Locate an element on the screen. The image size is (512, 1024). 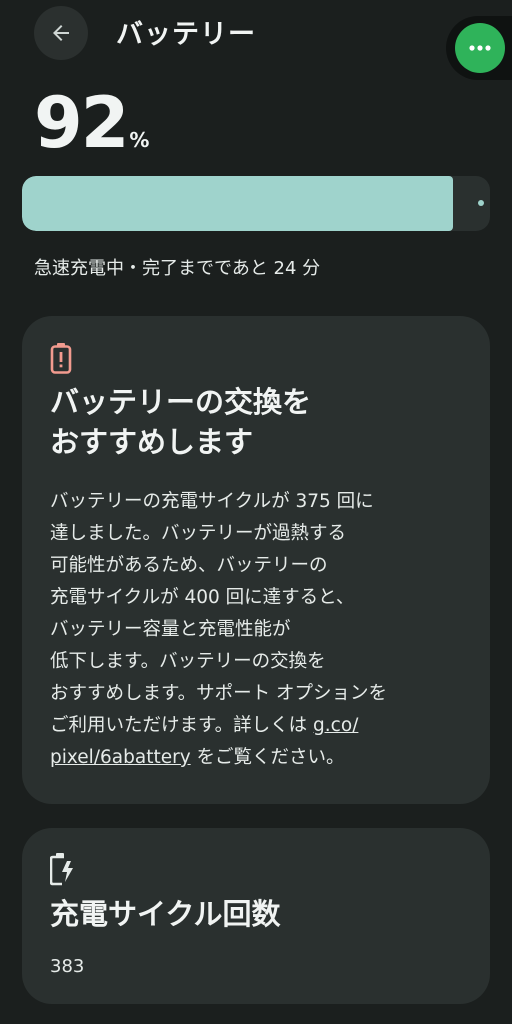
more-dots-icon is located at coordinates (480, 48).